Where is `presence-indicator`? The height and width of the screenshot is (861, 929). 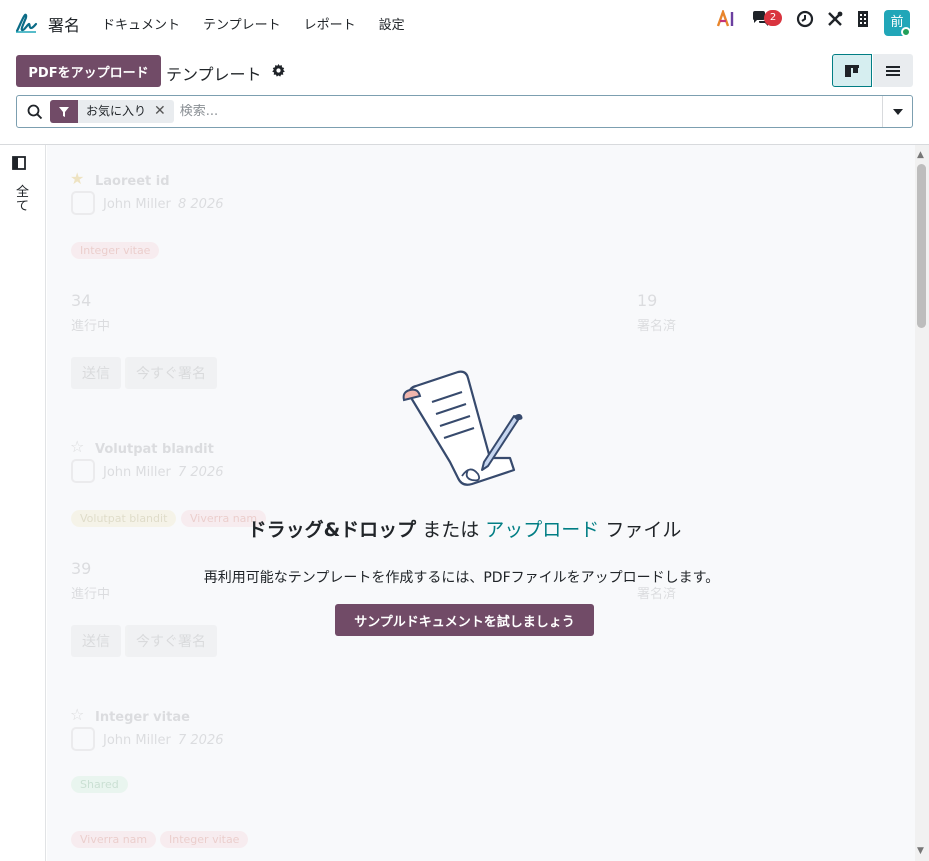 presence-indicator is located at coordinates (906, 32).